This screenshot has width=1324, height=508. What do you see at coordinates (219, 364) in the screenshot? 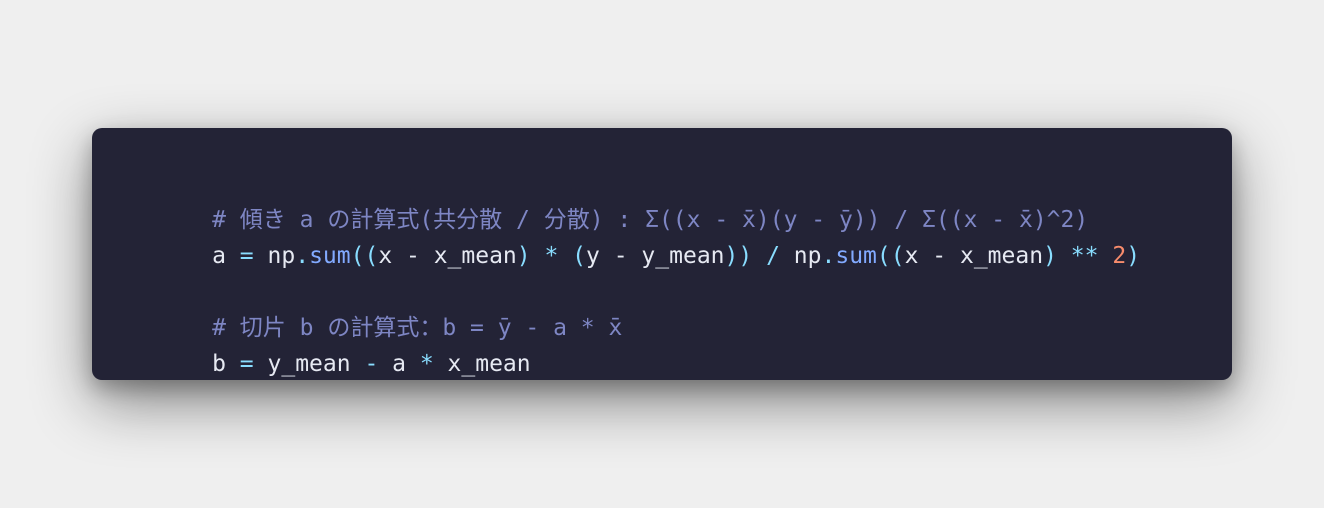
I see `code-token: b` at bounding box center [219, 364].